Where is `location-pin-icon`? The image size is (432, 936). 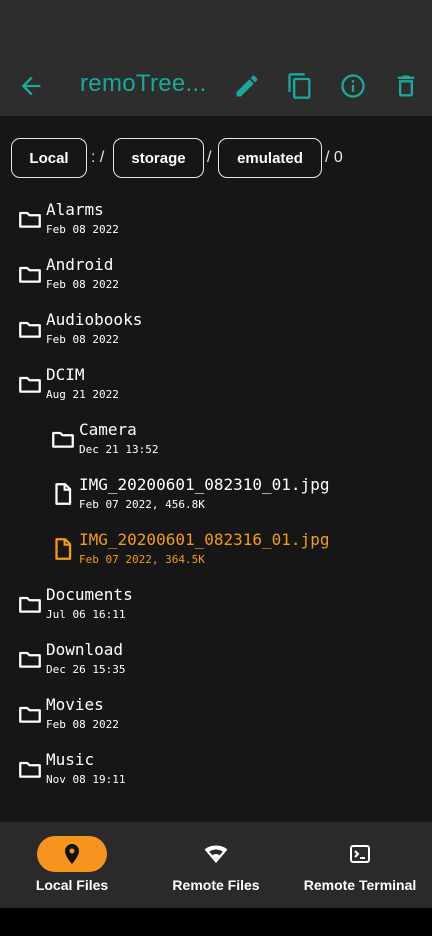
location-pin-icon is located at coordinates (72, 854).